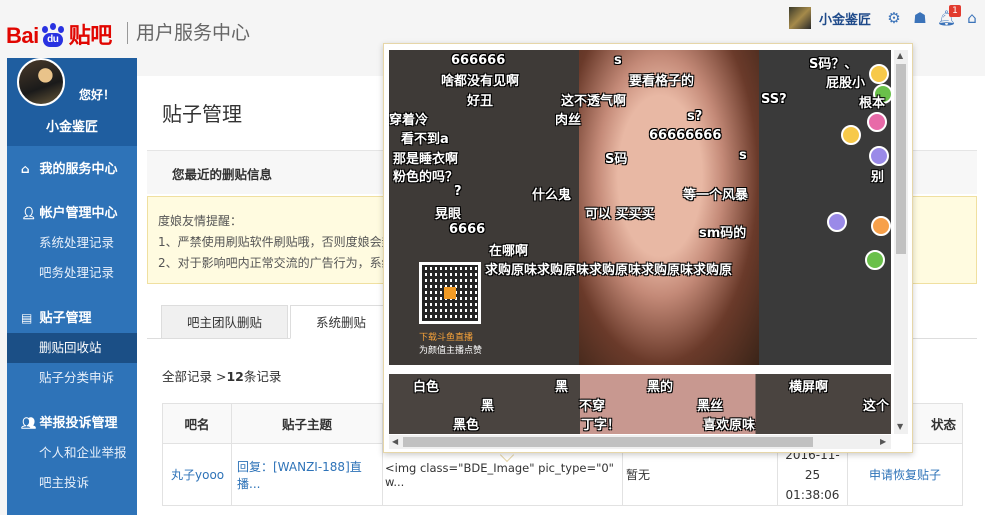 The width and height of the screenshot is (985, 515). I want to click on qr-caption: 下载斗鱼直播, so click(446, 338).